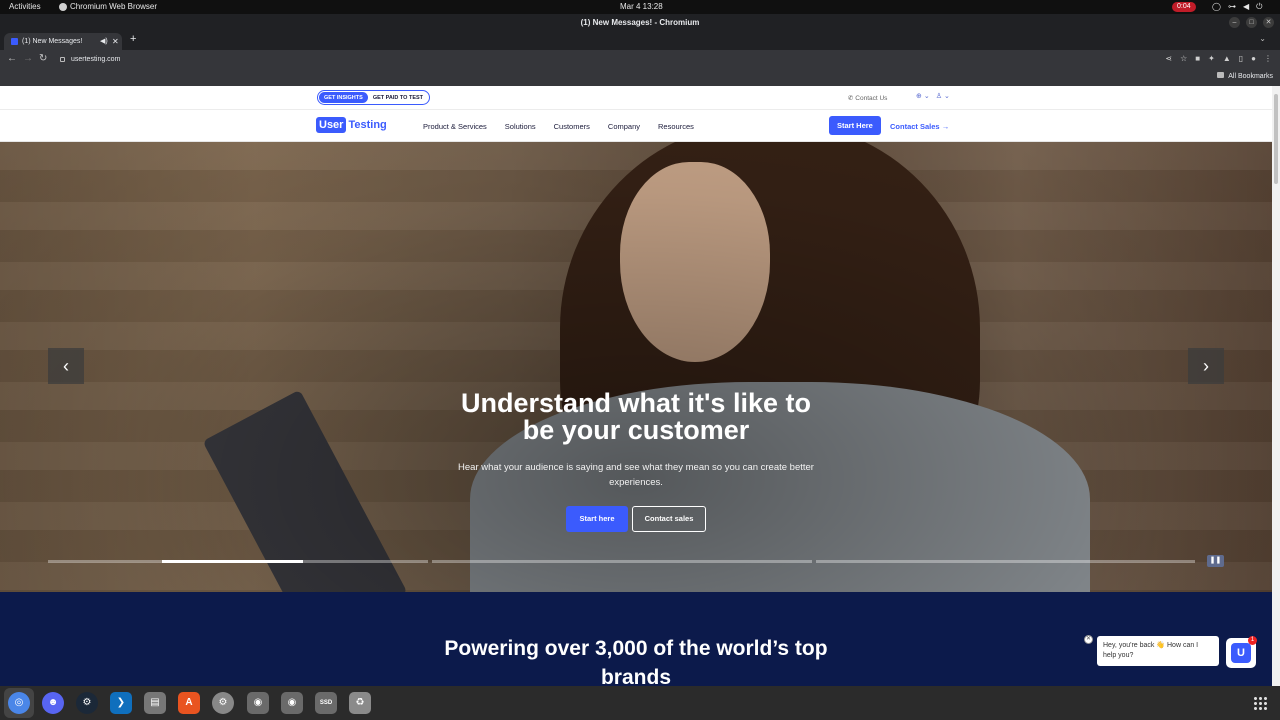 The image size is (1280, 720). What do you see at coordinates (1246, 6) in the screenshot?
I see `volume-icon: ◀` at bounding box center [1246, 6].